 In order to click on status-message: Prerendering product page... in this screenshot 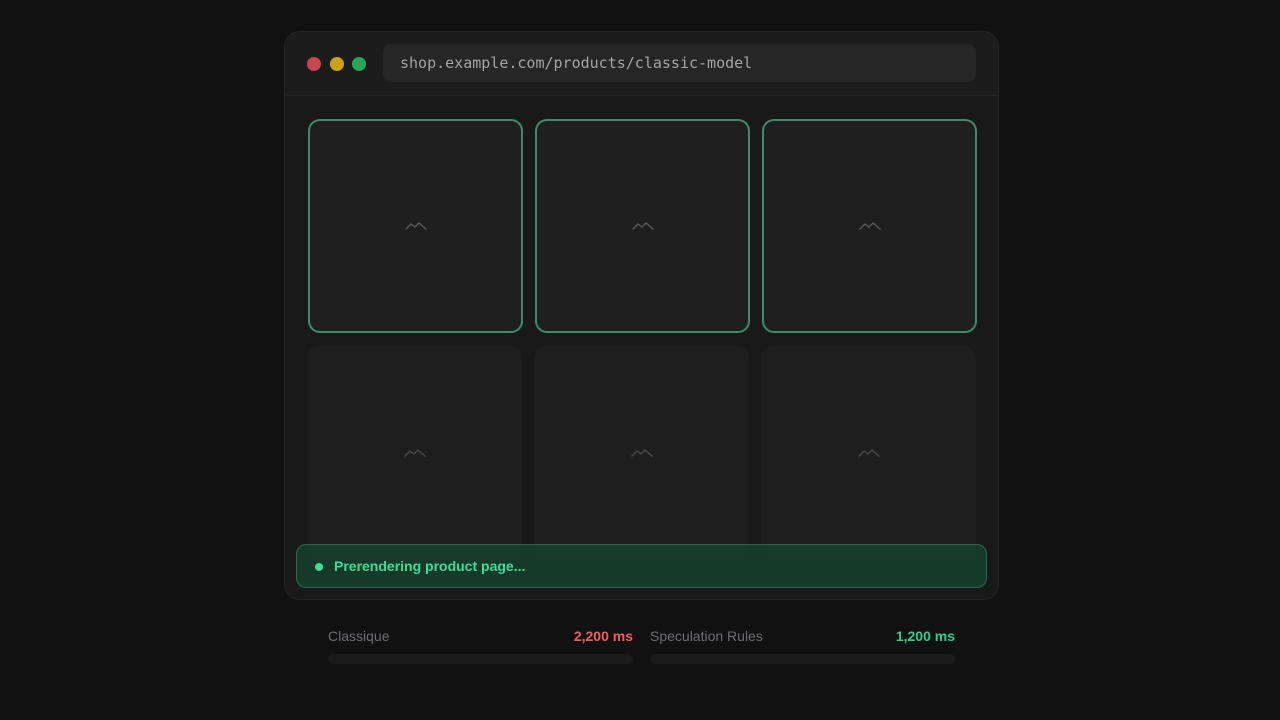, I will do `click(430, 566)`.